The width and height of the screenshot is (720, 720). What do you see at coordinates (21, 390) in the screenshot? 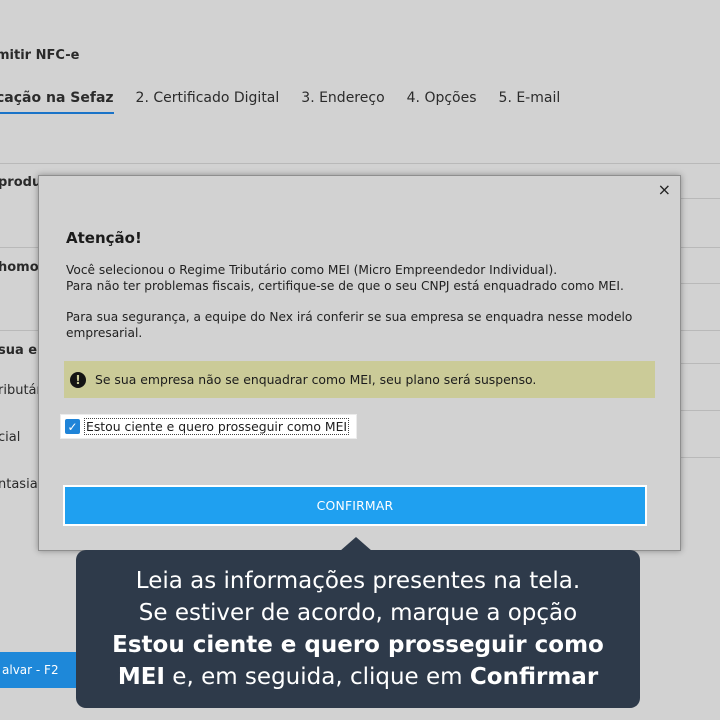
I see `field-label-regime-tributario: ributár` at bounding box center [21, 390].